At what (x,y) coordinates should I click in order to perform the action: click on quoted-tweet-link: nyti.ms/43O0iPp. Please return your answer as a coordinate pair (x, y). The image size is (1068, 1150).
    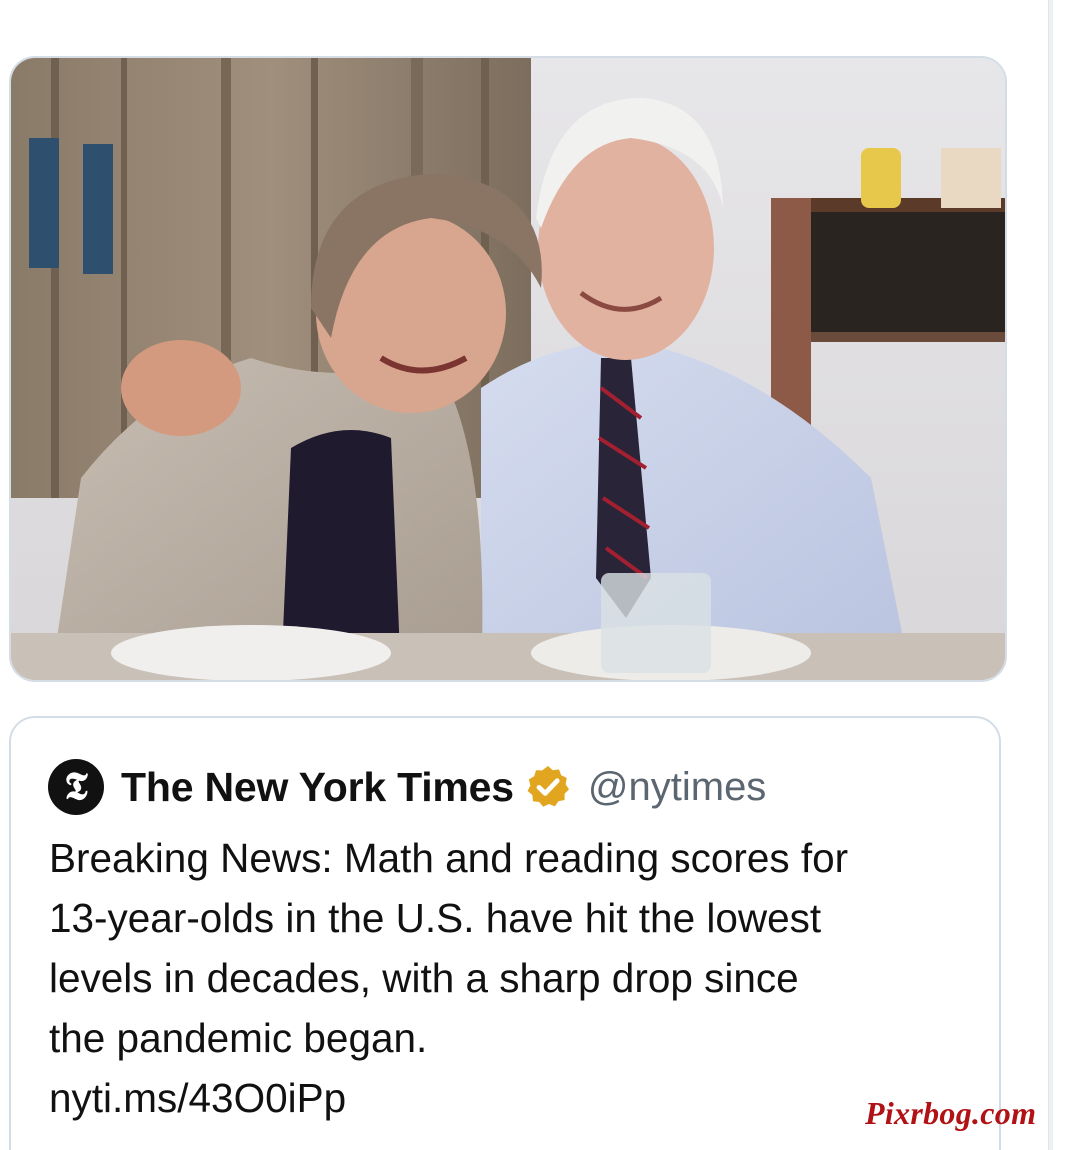
    Looking at the image, I should click on (197, 1098).